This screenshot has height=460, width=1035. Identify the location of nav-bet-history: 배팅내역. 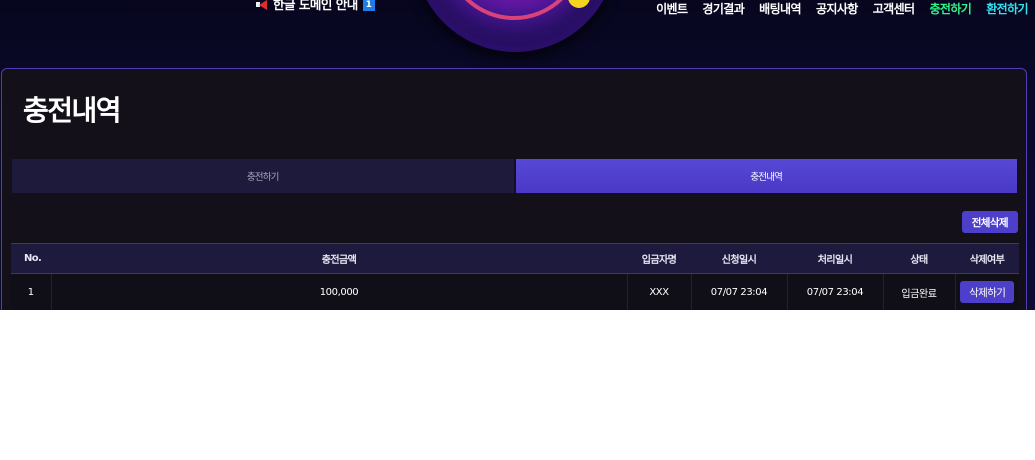
(780, 10).